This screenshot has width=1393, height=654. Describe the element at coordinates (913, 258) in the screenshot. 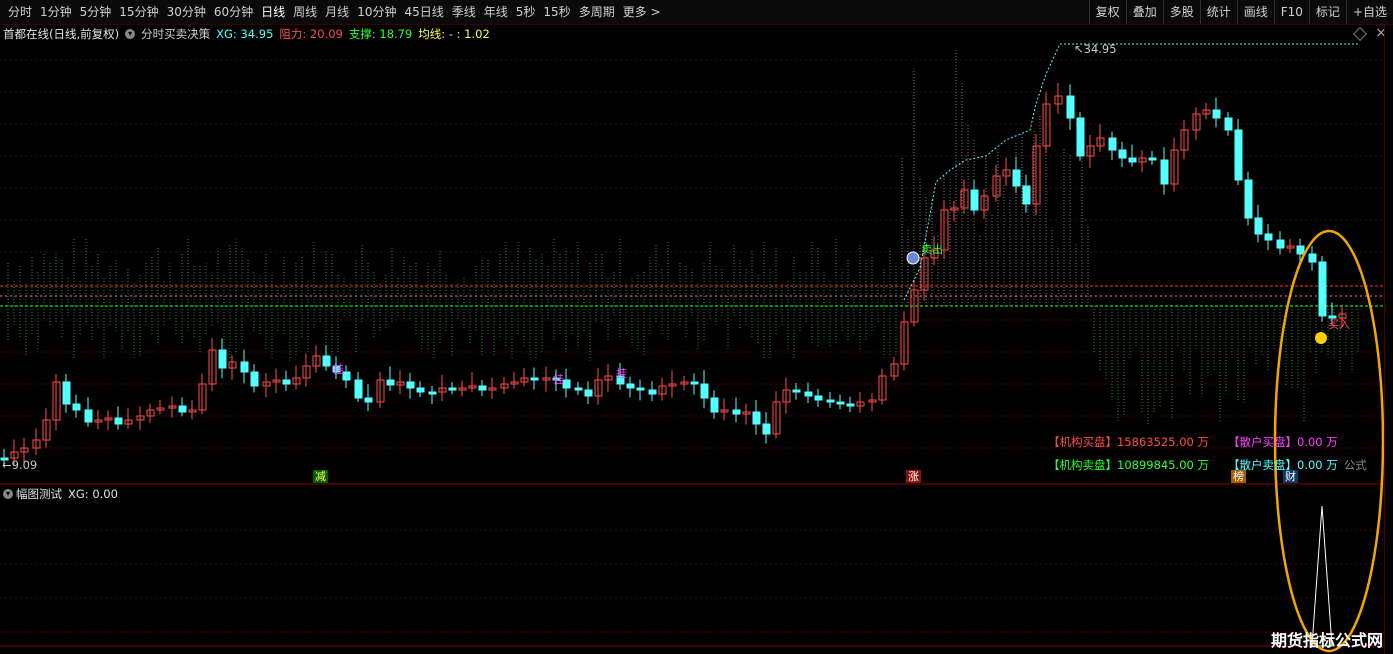

I see `signal-dot-icon` at that location.